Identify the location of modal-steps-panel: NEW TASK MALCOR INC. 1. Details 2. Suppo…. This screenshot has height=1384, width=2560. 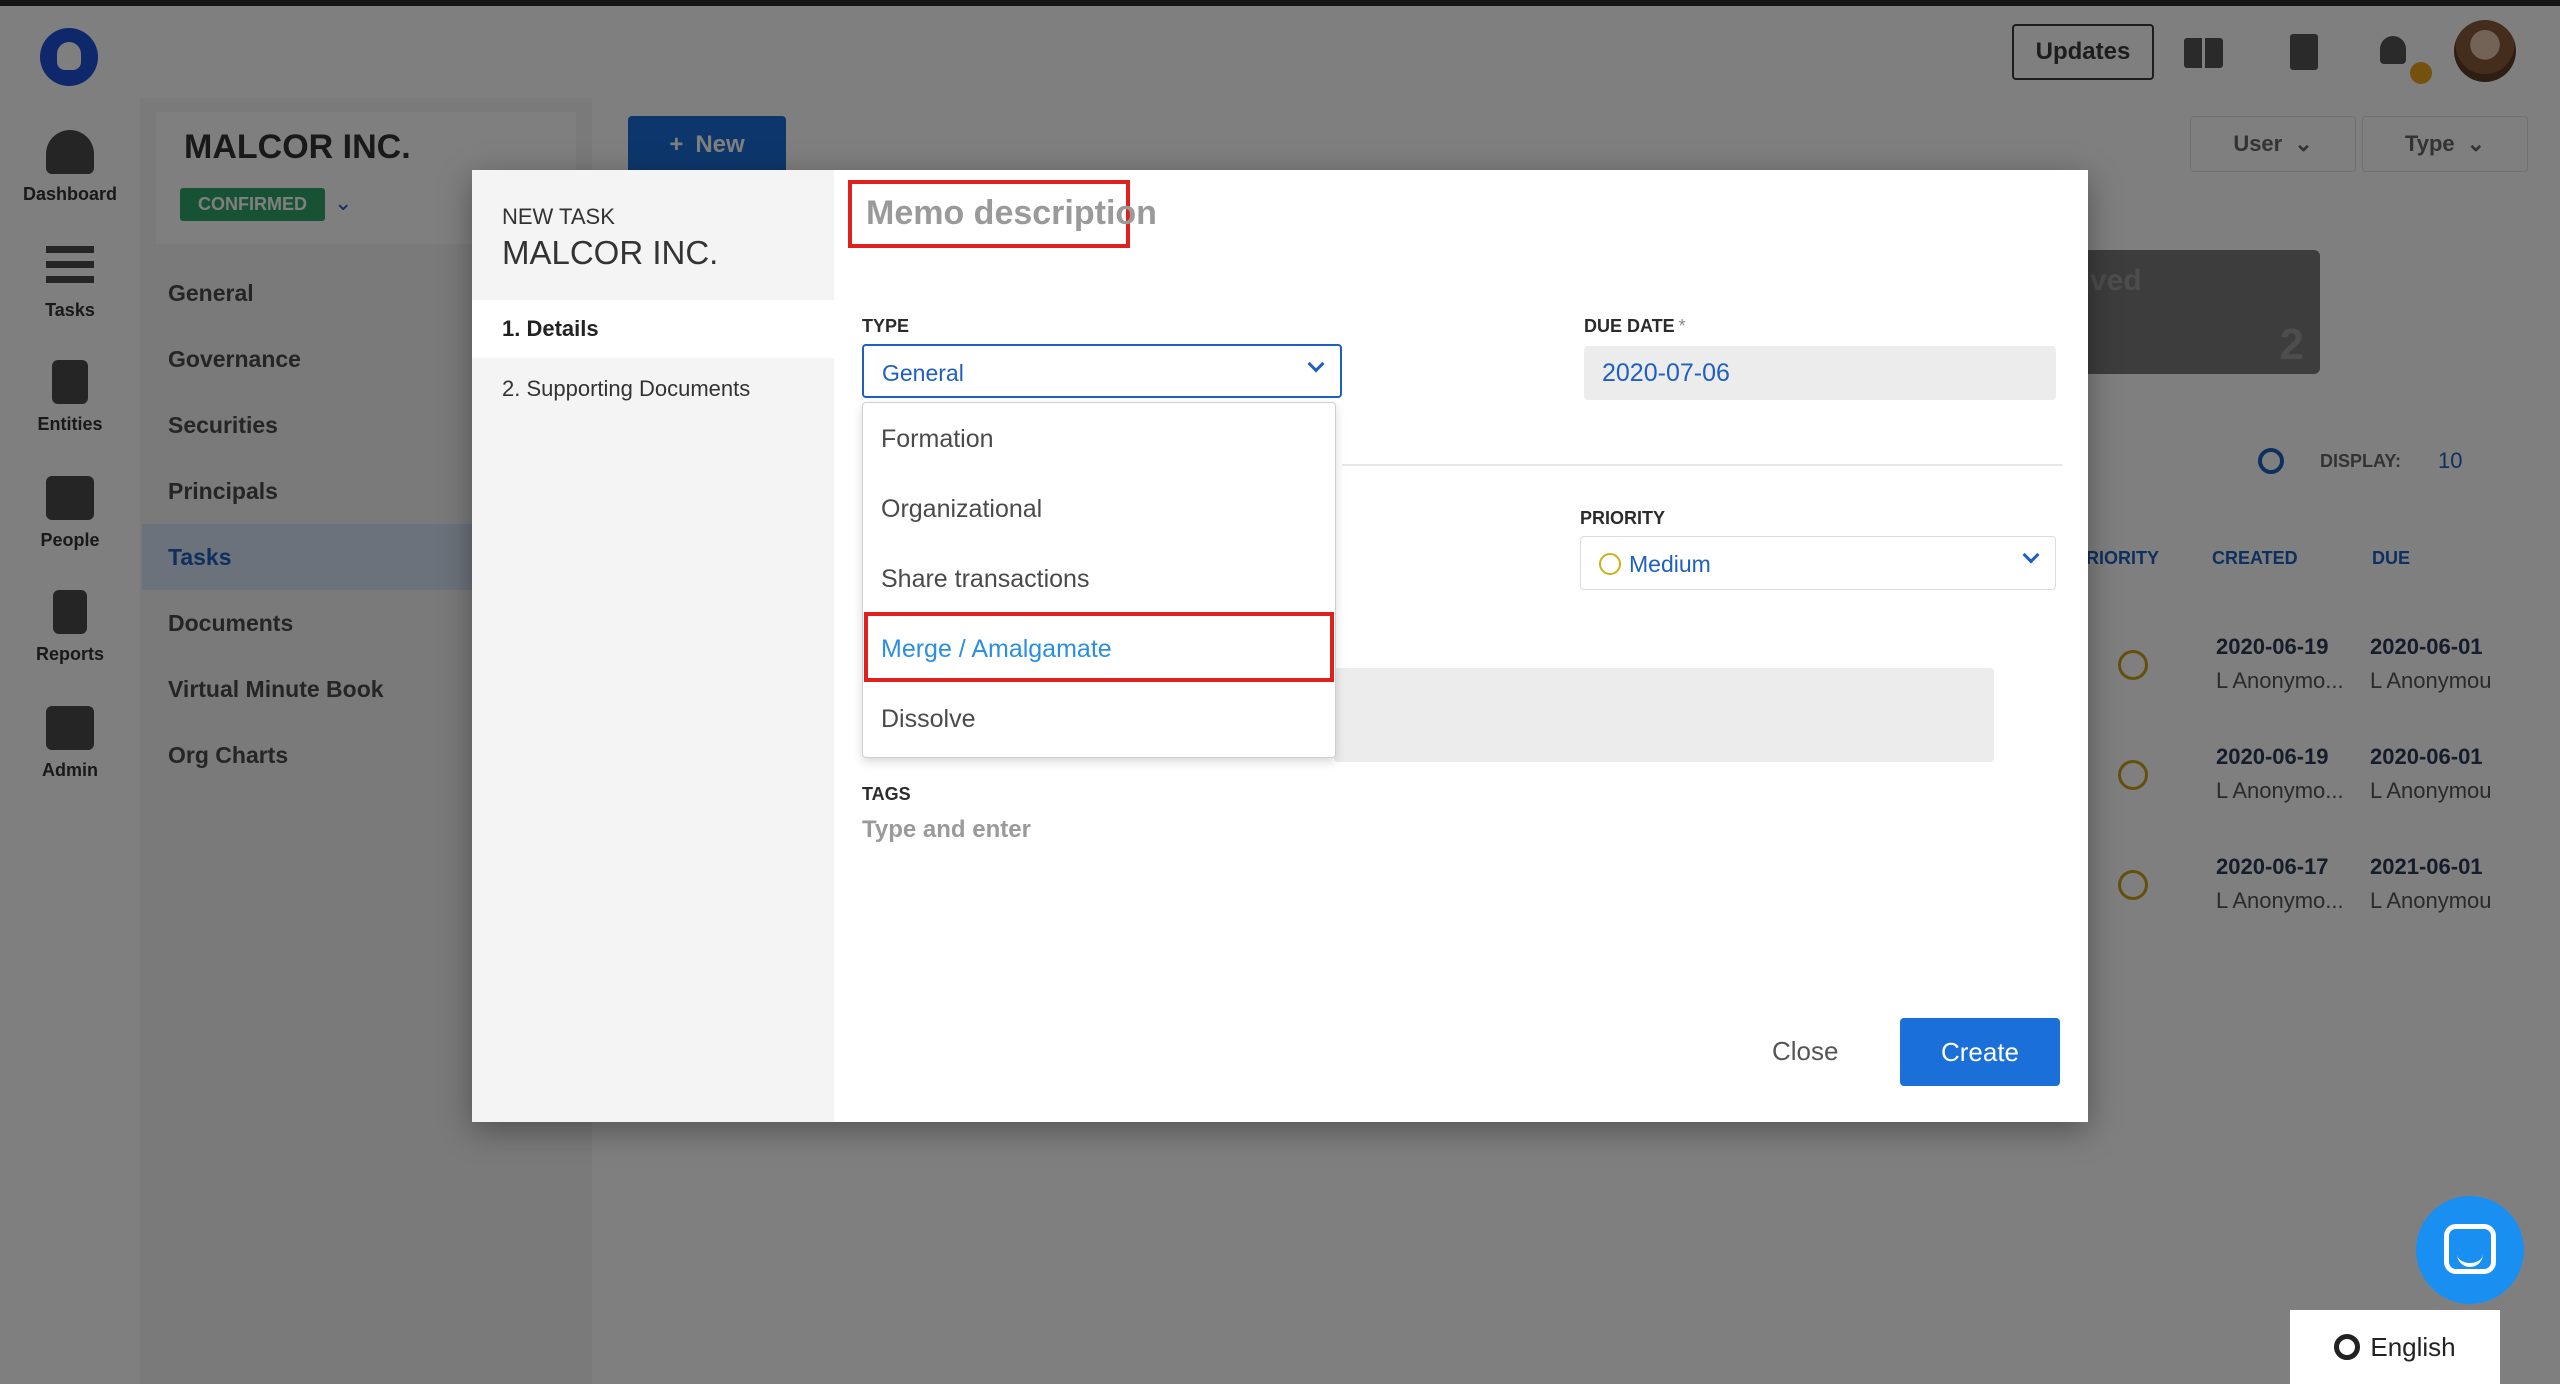
(653, 646).